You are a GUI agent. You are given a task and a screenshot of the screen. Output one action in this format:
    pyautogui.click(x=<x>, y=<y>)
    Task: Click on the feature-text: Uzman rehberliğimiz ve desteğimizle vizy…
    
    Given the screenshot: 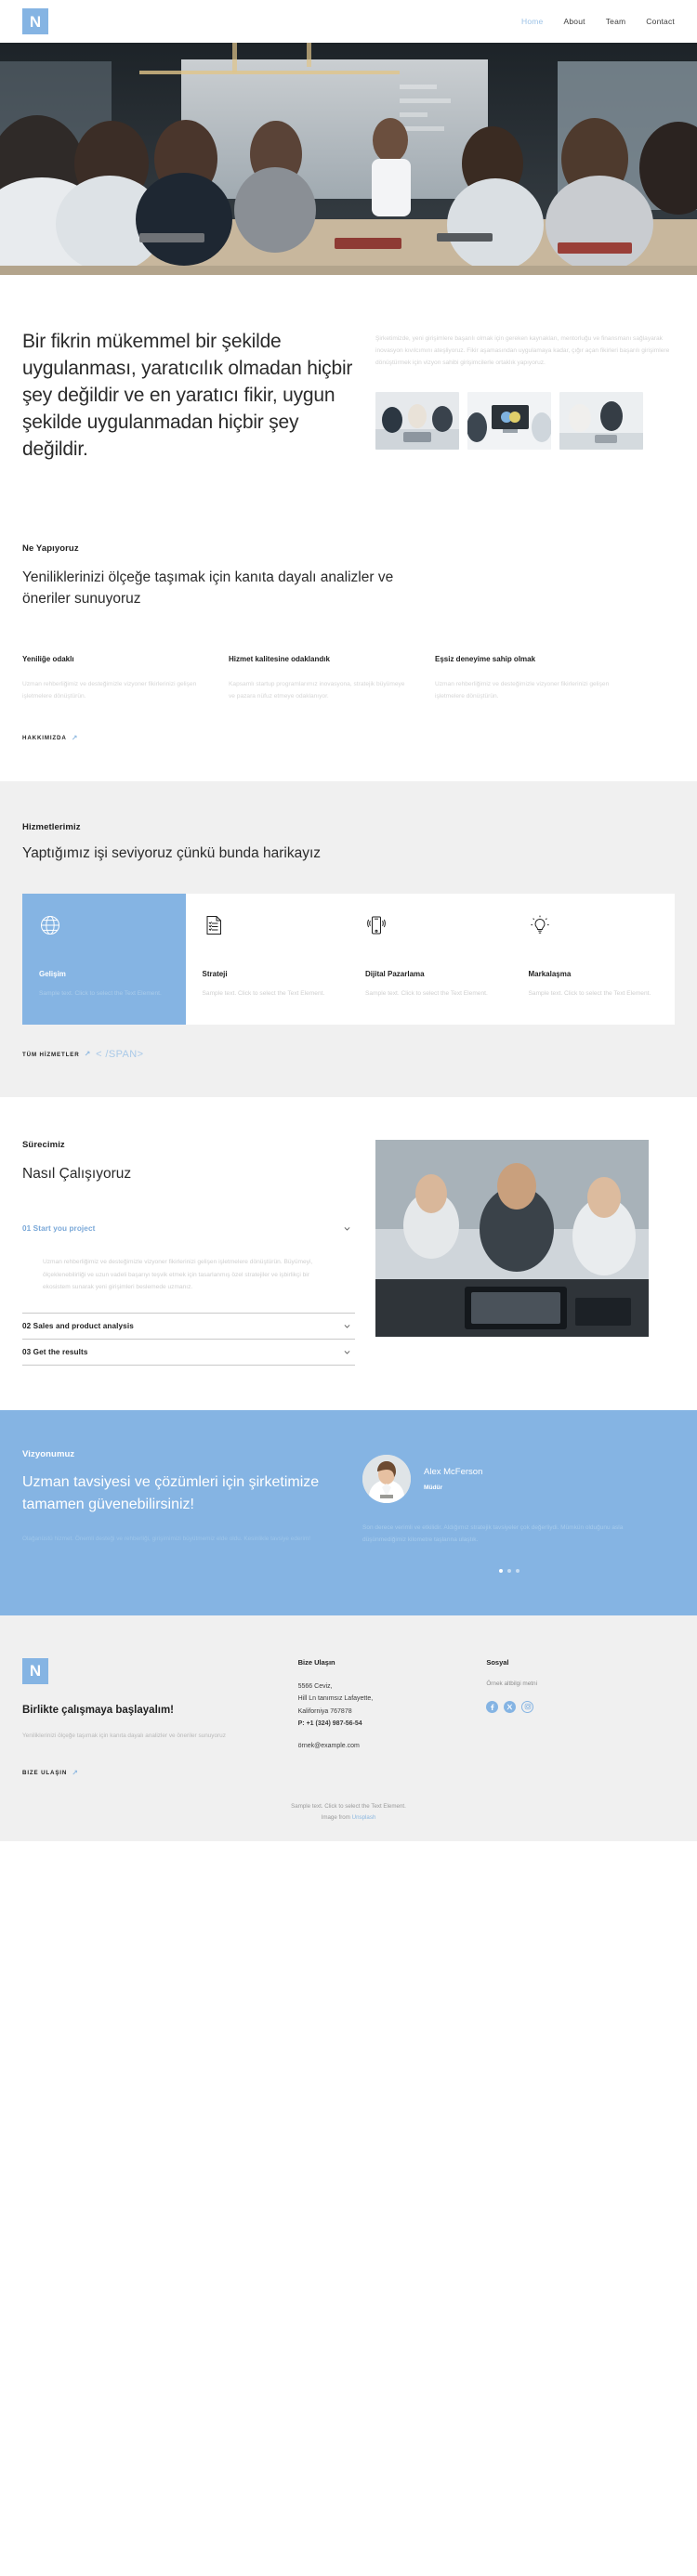 What is the action you would take?
    pyautogui.click(x=109, y=690)
    